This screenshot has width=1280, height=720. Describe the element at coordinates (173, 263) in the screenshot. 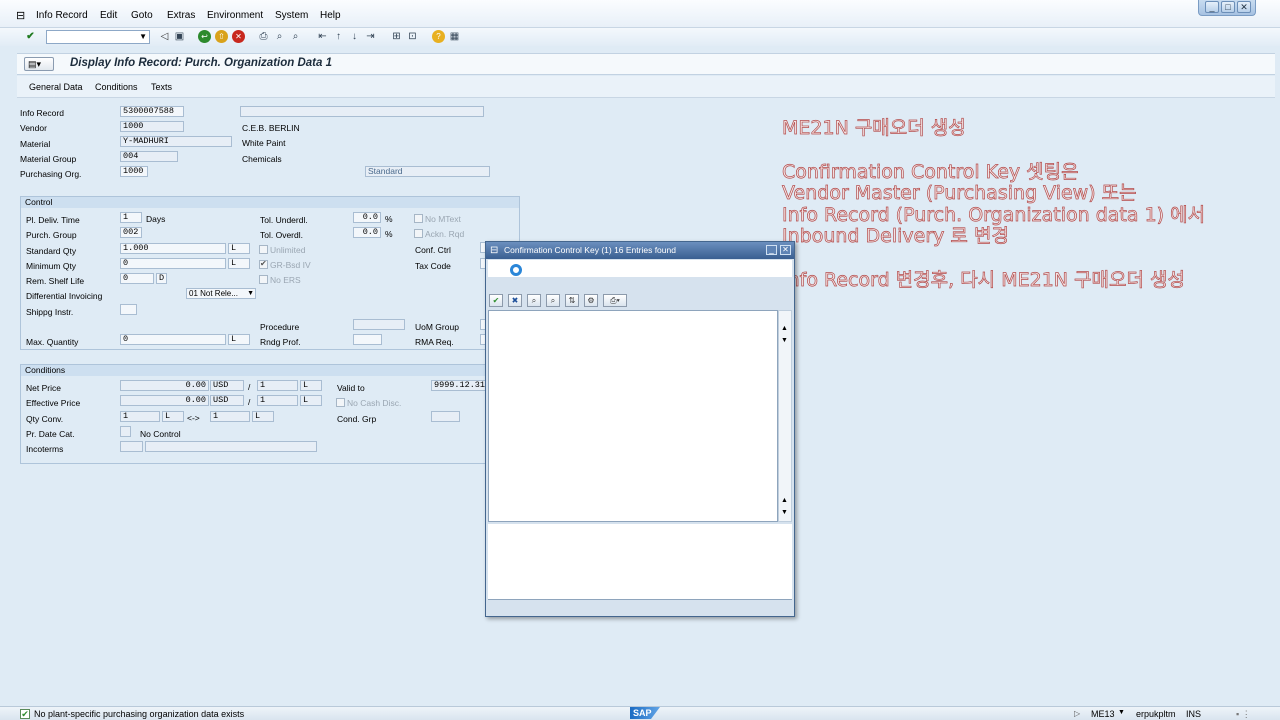

I see `minimum-qty-field: 0` at that location.